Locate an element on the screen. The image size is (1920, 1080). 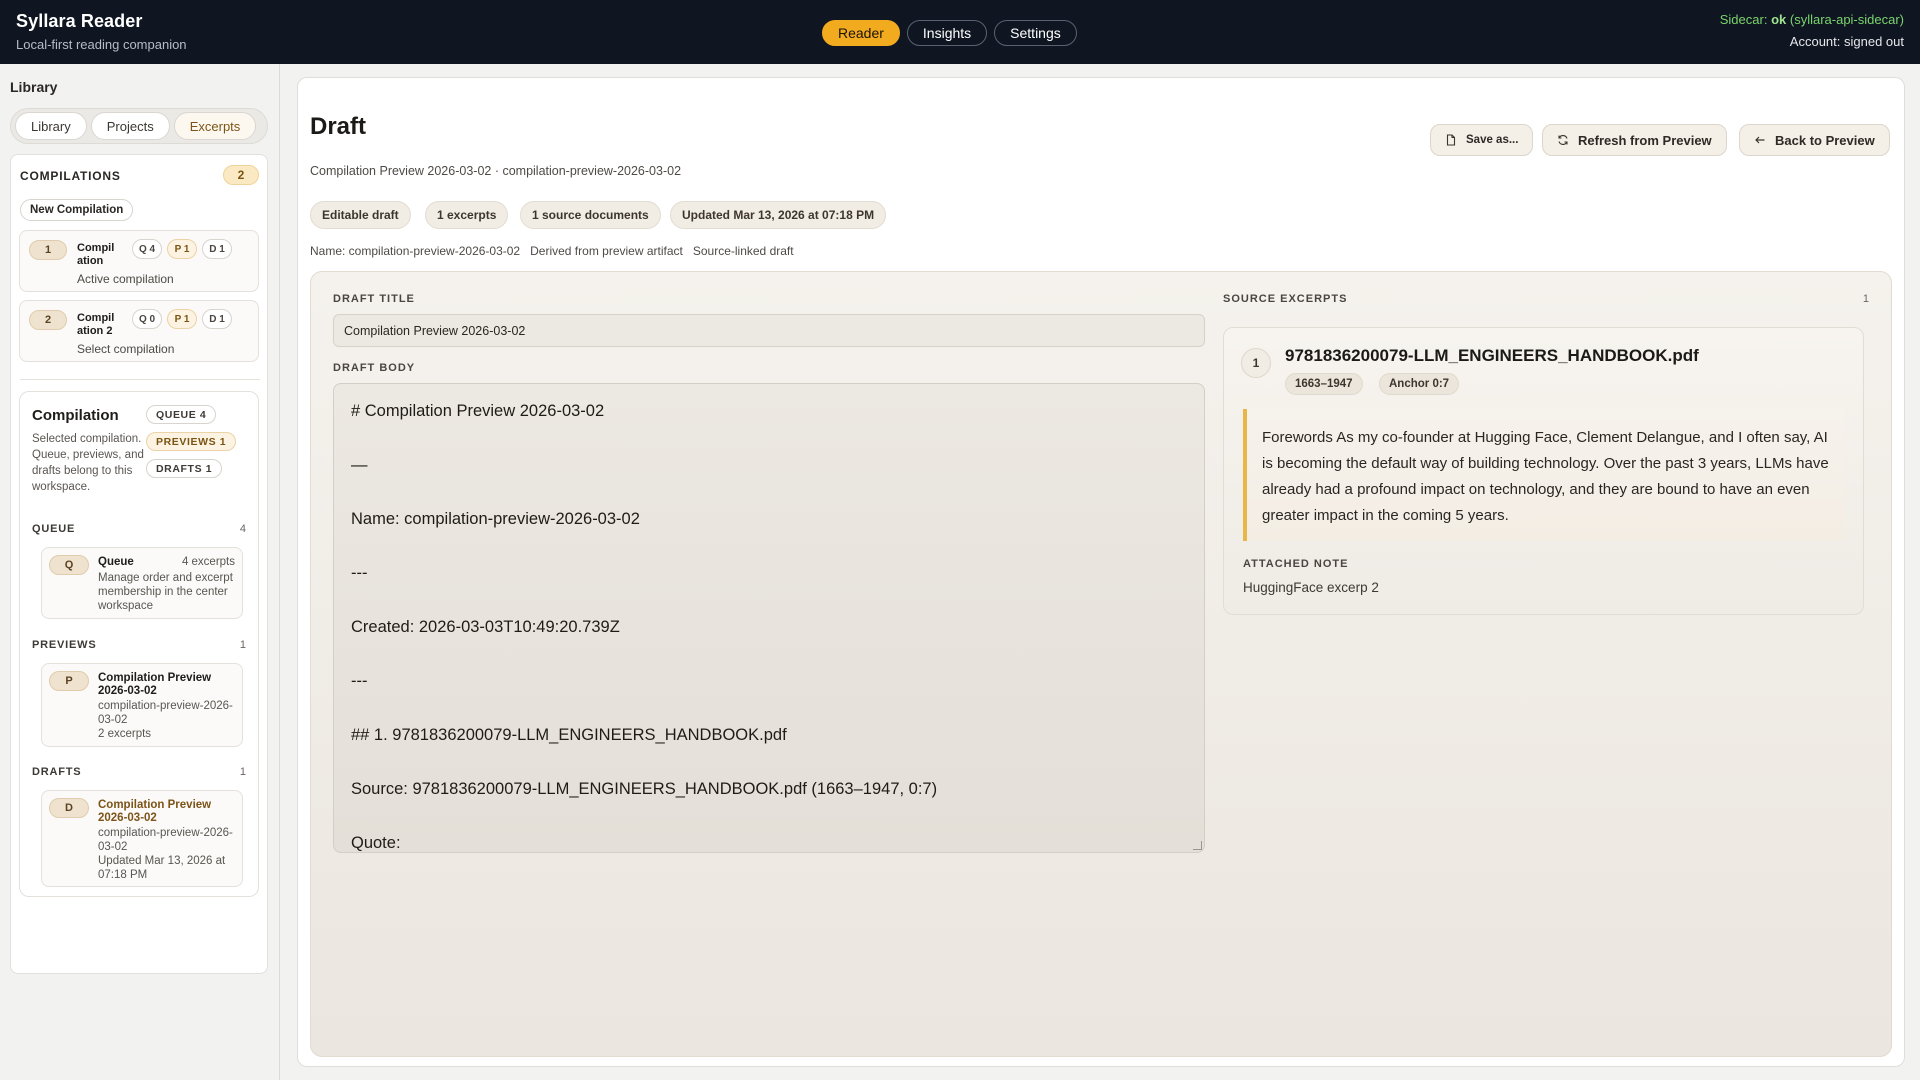
sidebar-tabs: Library Projects Excerpts is located at coordinates (139, 126).